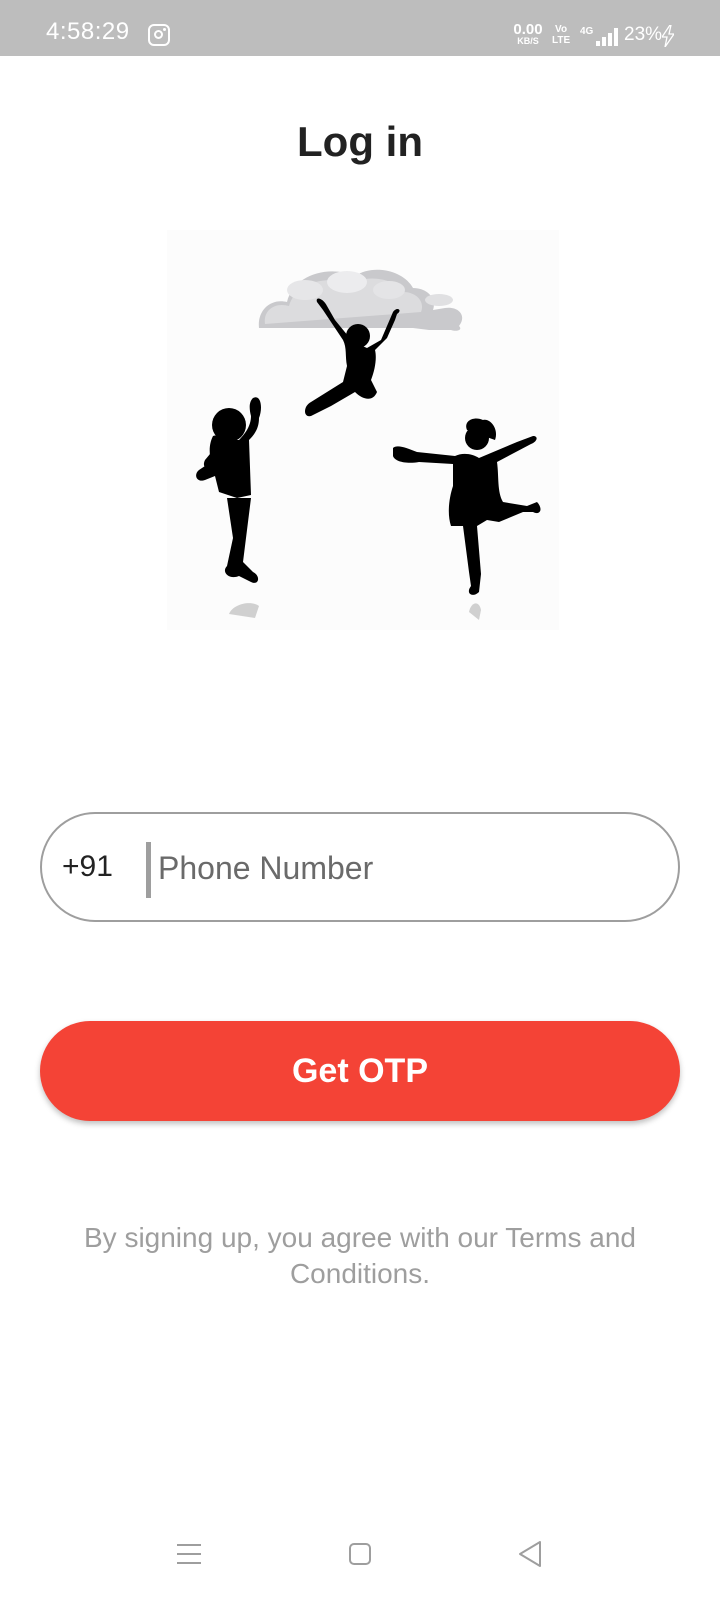 The width and height of the screenshot is (720, 1600). What do you see at coordinates (87, 867) in the screenshot?
I see `country-code: +91` at bounding box center [87, 867].